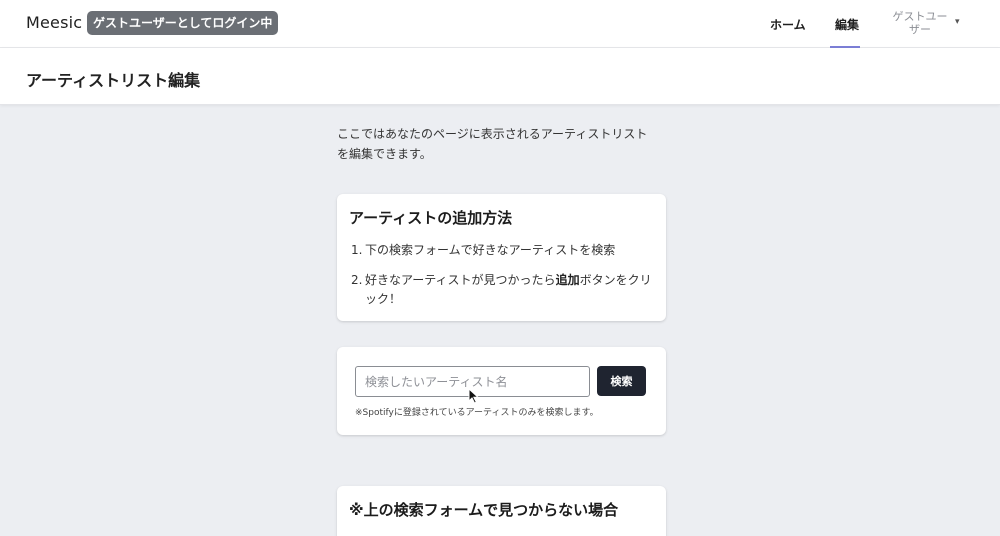 Image resolution: width=1000 pixels, height=536 pixels. I want to click on brand-logo: Meesic, so click(54, 22).